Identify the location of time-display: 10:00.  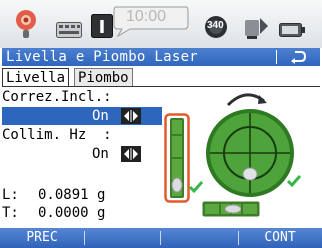
(151, 20).